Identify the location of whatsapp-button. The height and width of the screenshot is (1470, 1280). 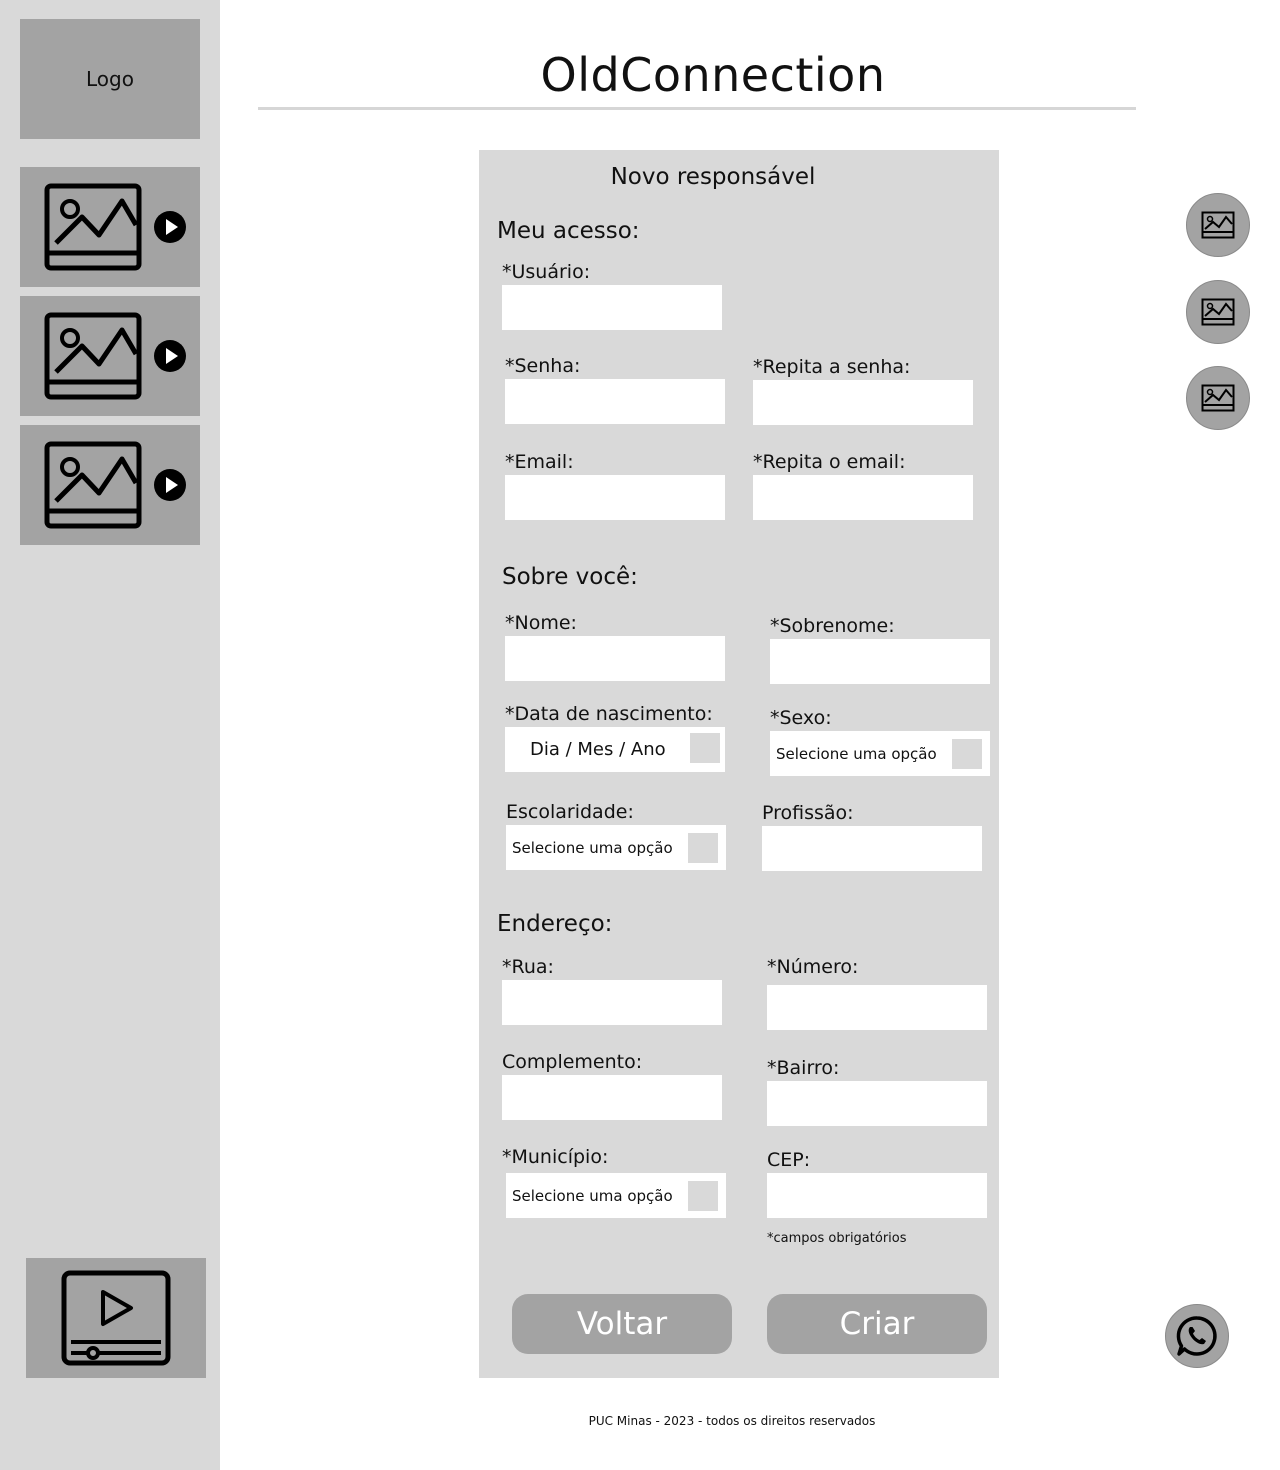
(1197, 1336).